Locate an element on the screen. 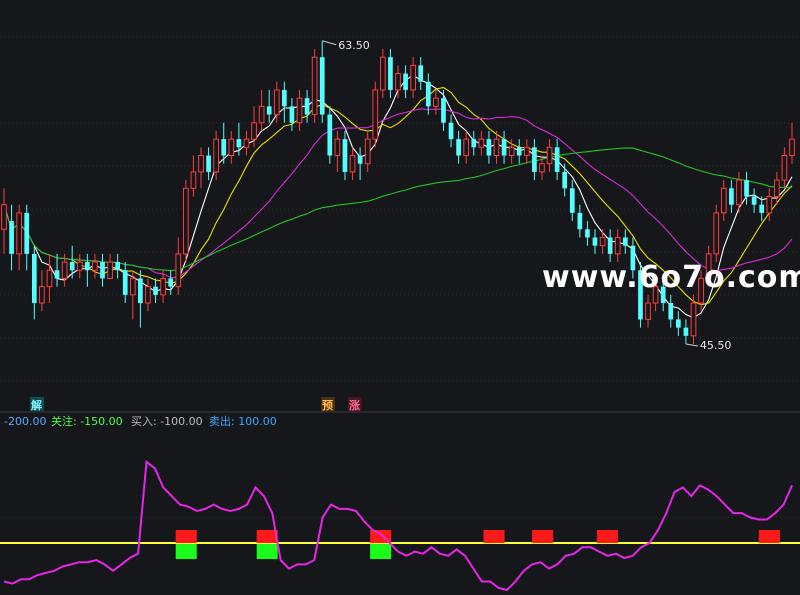 The image size is (800, 595). badge-jie-text: 解 is located at coordinates (36, 405).